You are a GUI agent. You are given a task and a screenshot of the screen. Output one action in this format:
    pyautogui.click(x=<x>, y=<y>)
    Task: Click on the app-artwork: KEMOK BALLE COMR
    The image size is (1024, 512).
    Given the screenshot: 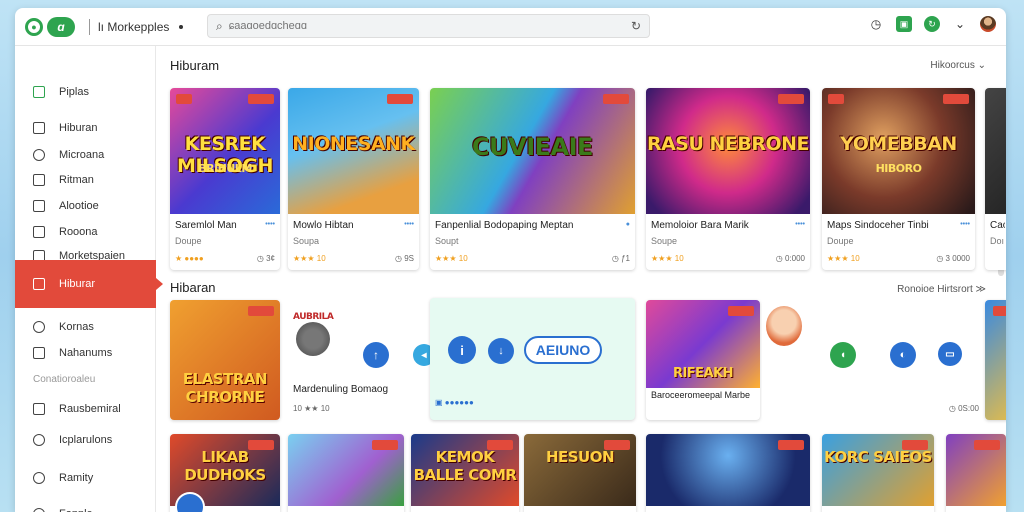 What is the action you would take?
    pyautogui.click(x=465, y=470)
    